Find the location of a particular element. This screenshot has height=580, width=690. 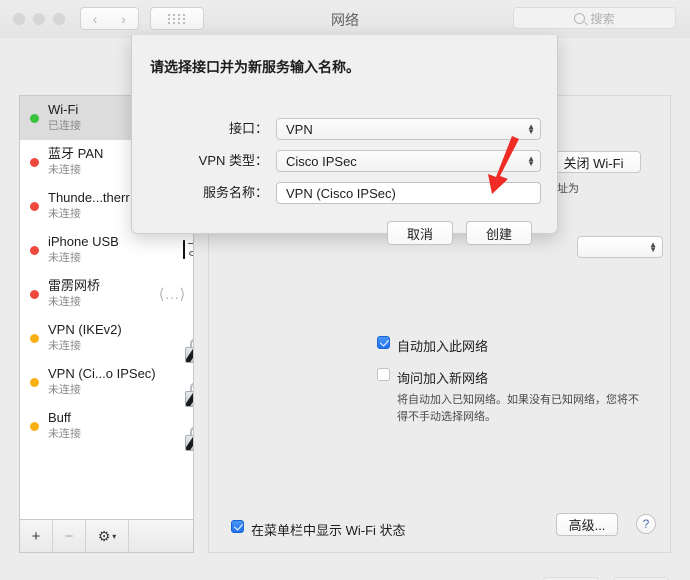

iphone-icon is located at coordinates (184, 249).